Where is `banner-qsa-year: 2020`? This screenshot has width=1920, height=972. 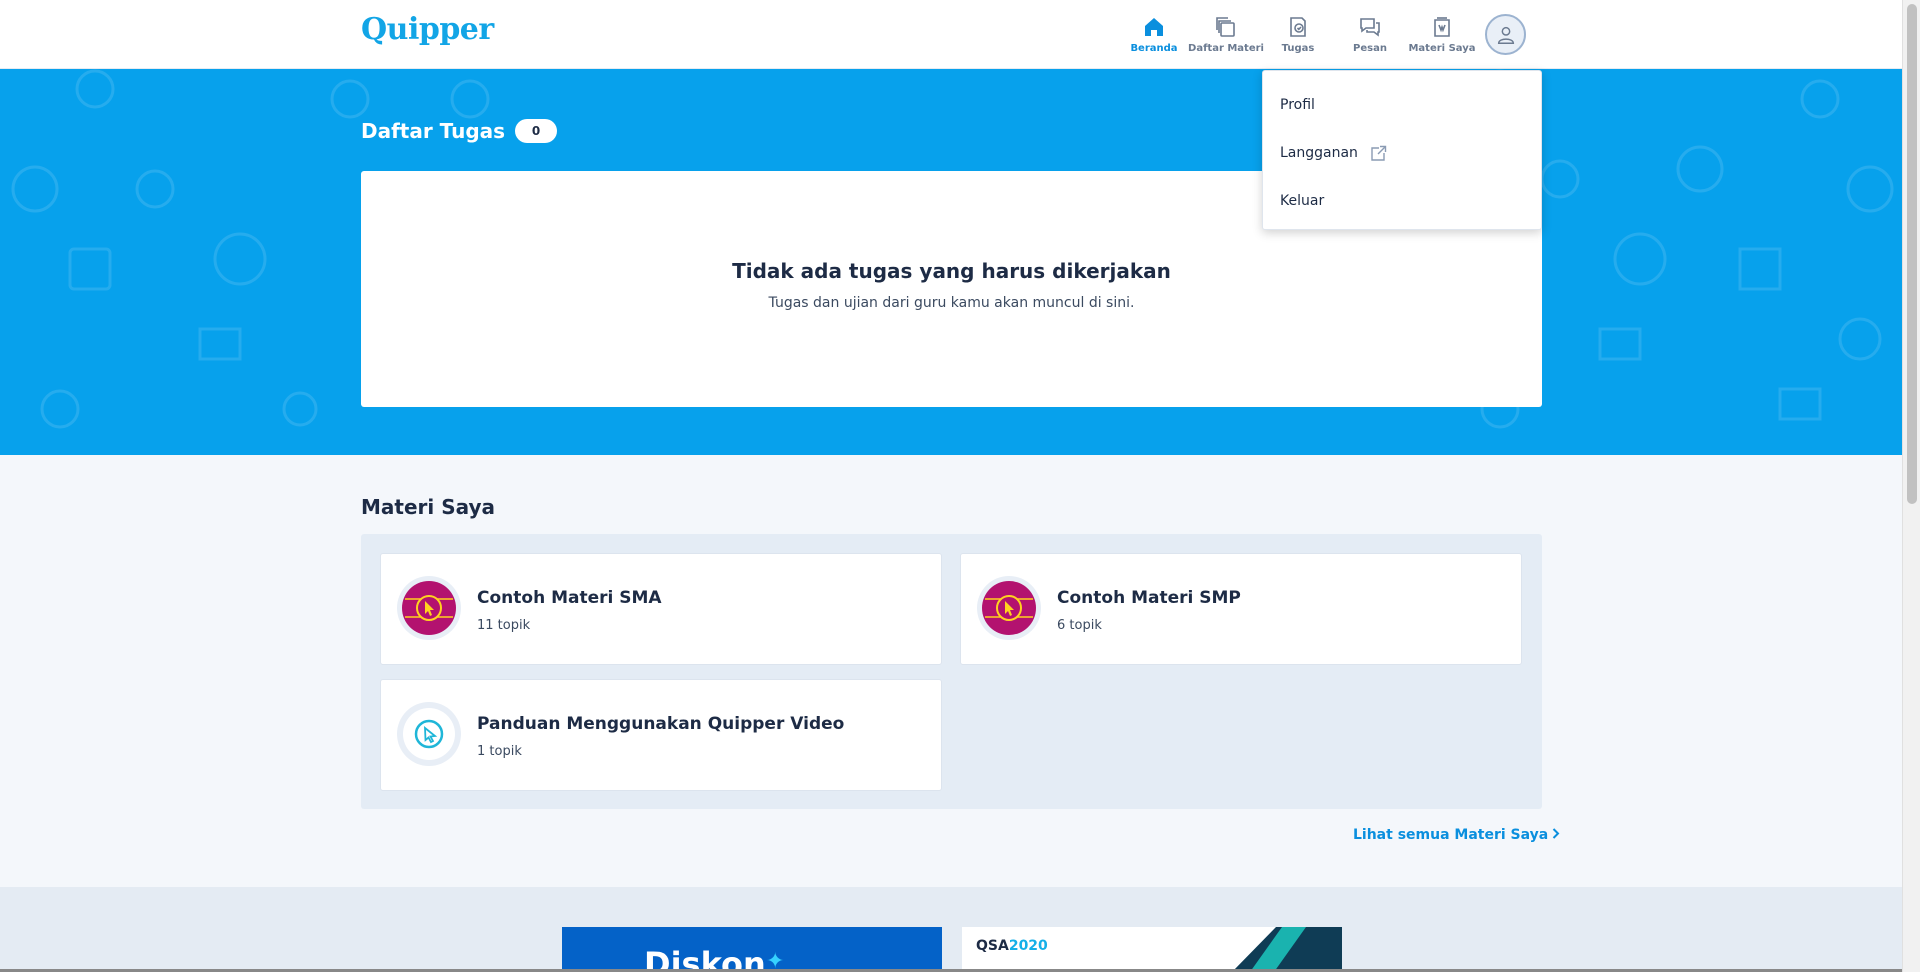 banner-qsa-year: 2020 is located at coordinates (1028, 946).